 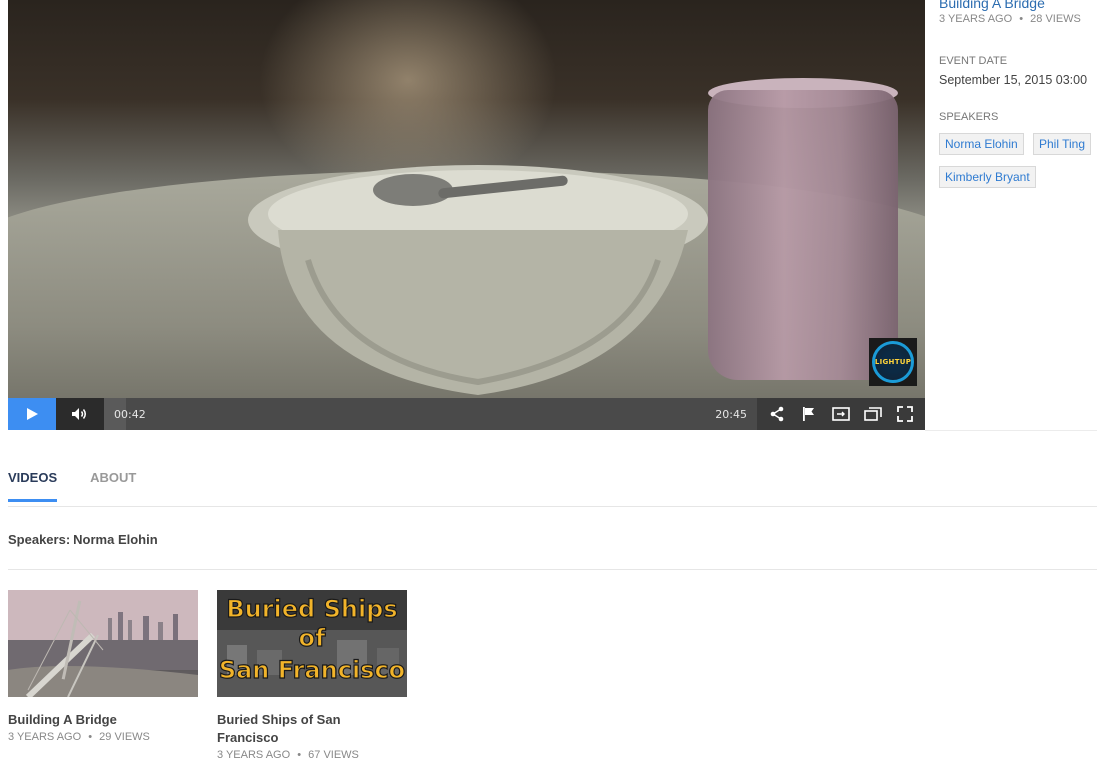 I want to click on logo-text: LIGHTUP, so click(x=893, y=362).